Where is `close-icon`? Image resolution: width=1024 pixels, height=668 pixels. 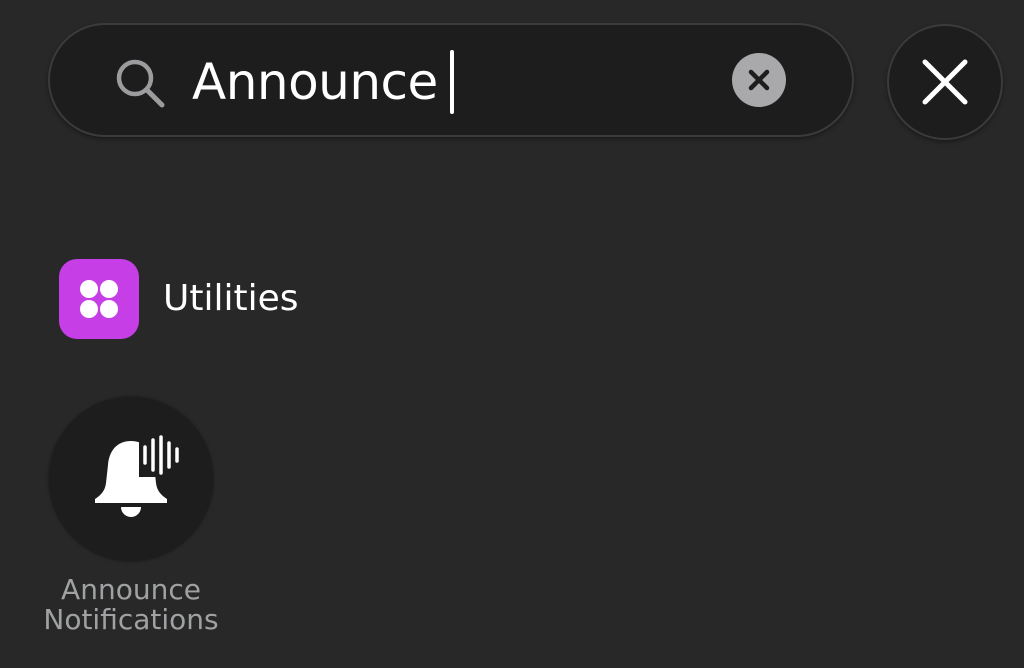
close-icon is located at coordinates (945, 82).